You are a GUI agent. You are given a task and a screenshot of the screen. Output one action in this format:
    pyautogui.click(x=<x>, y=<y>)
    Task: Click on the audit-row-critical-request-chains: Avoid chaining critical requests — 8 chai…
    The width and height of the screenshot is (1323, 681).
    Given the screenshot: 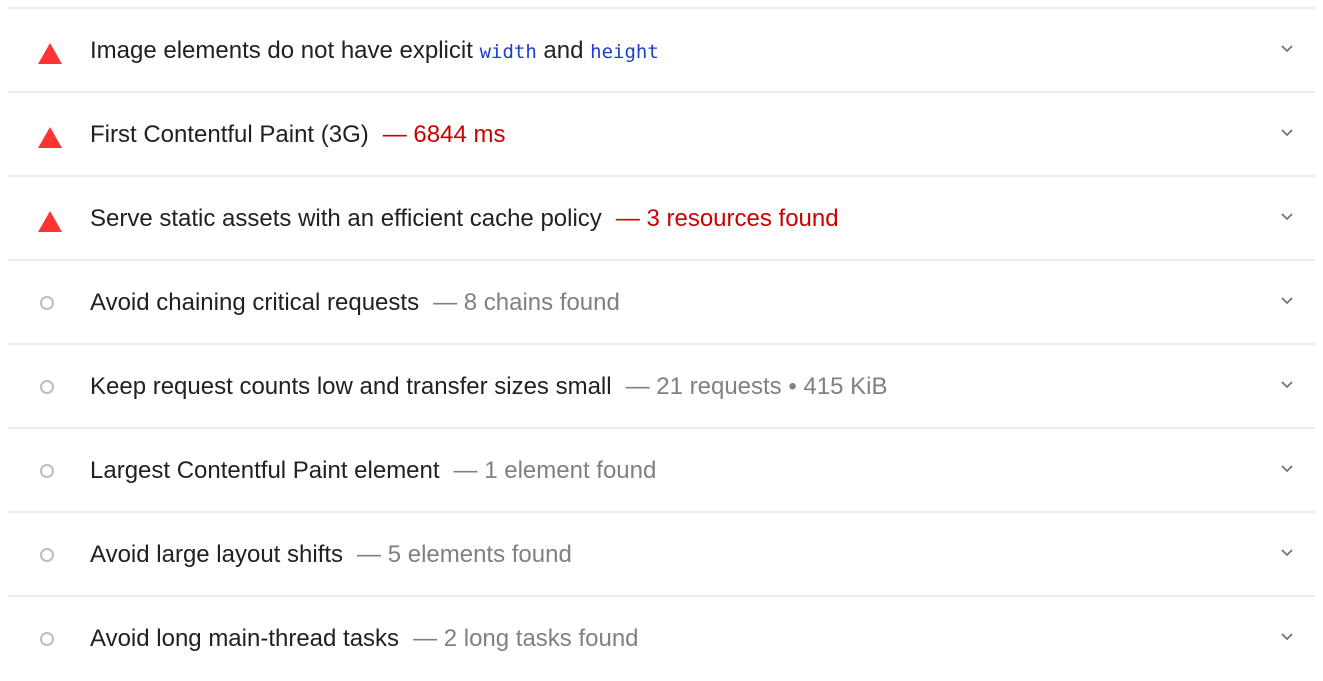 What is the action you would take?
    pyautogui.click(x=661, y=303)
    